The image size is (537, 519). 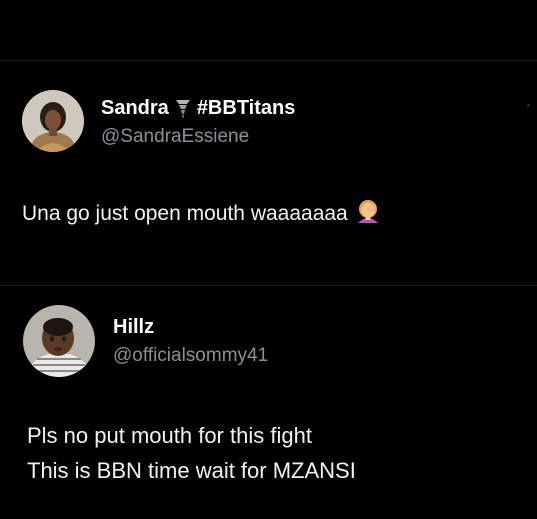 I want to click on tweet-text-line: Pls no put mouth for this fight, so click(x=169, y=435).